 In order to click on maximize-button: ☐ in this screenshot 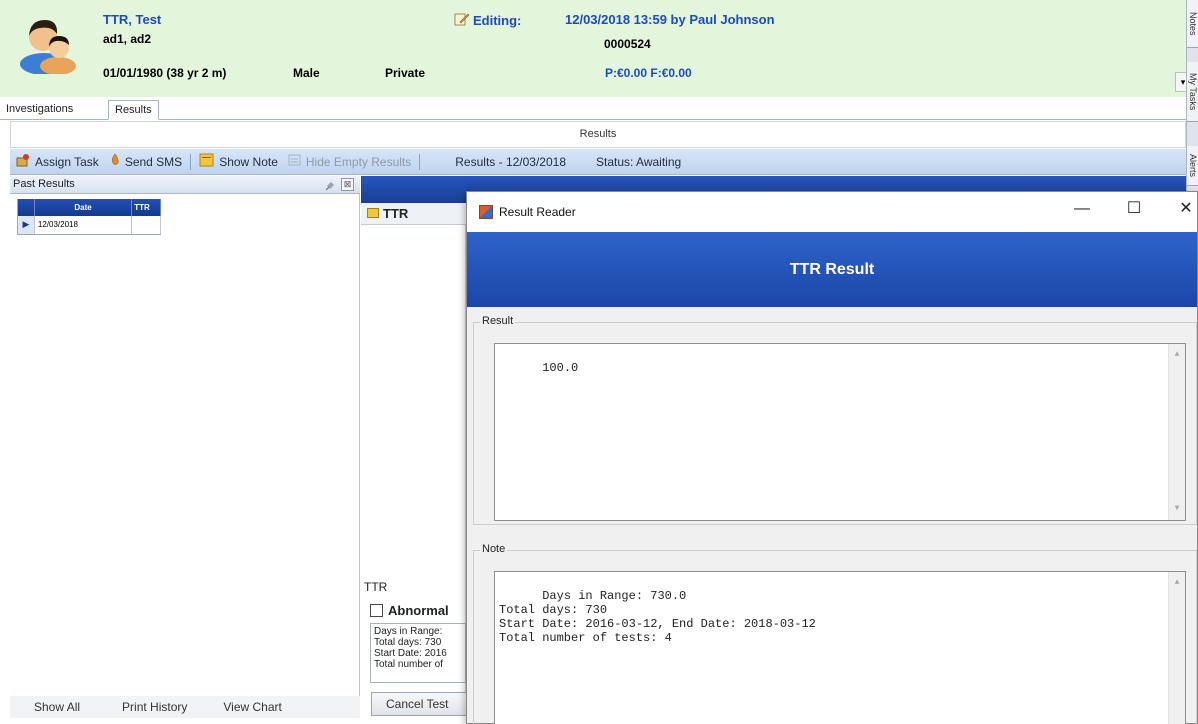, I will do `click(1134, 209)`.